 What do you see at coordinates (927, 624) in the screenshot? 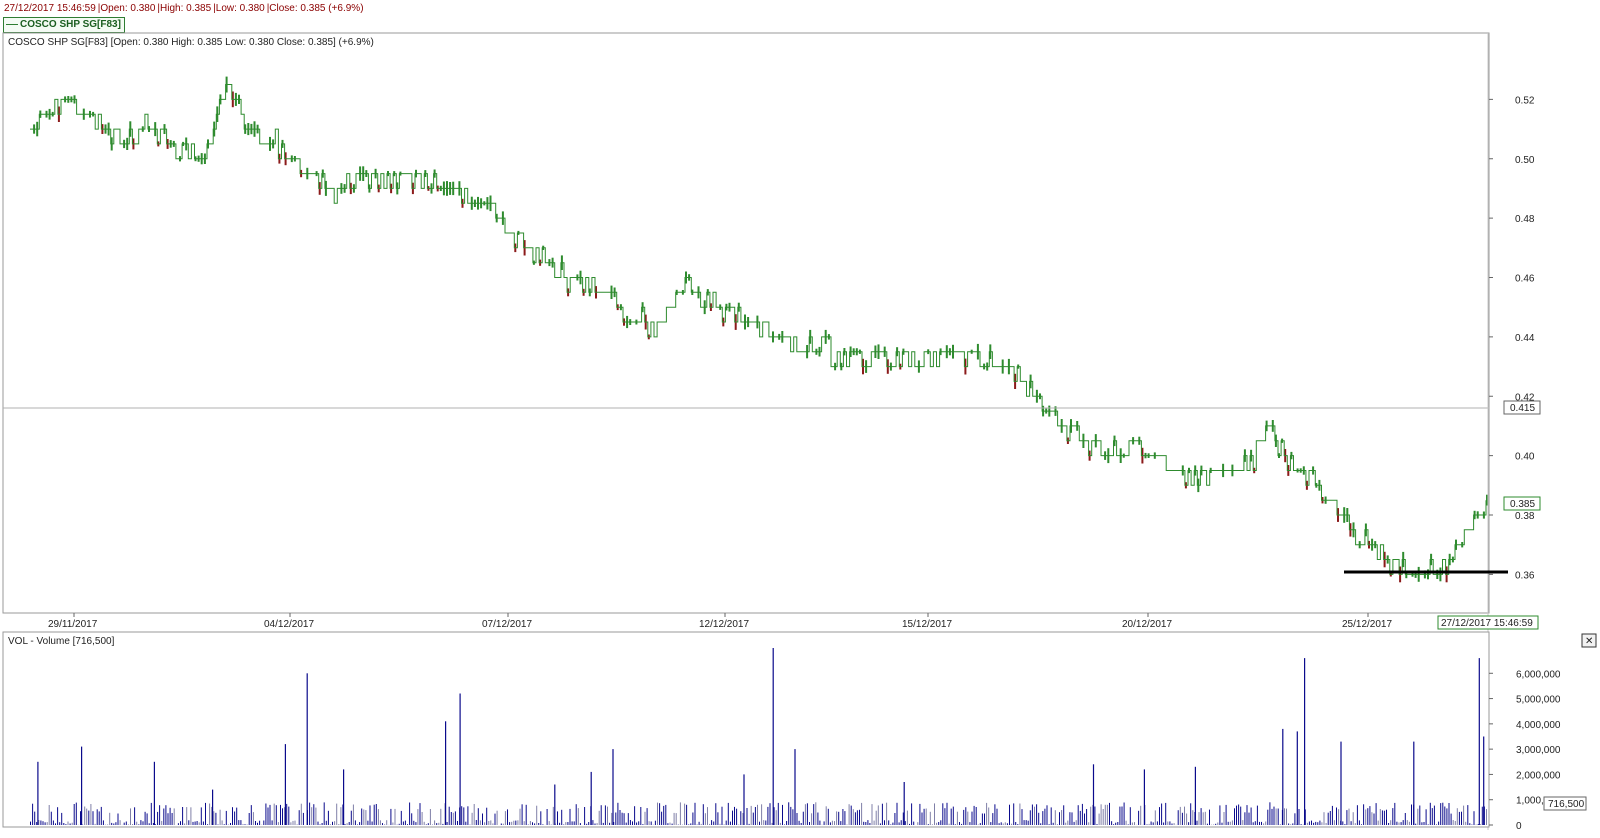
I see `price-x-tick: 15/12/2017` at bounding box center [927, 624].